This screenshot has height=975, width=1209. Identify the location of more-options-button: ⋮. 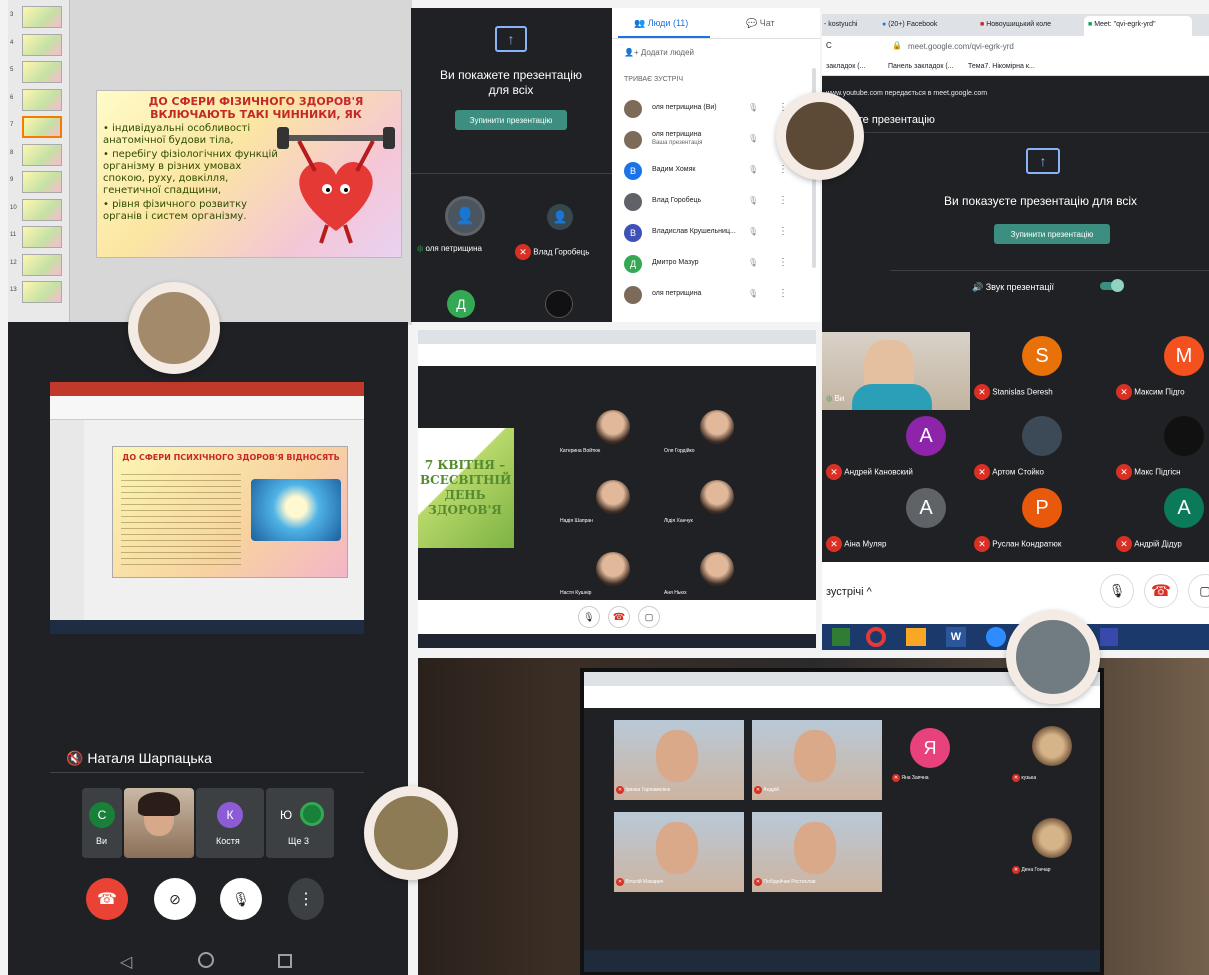
(306, 899).